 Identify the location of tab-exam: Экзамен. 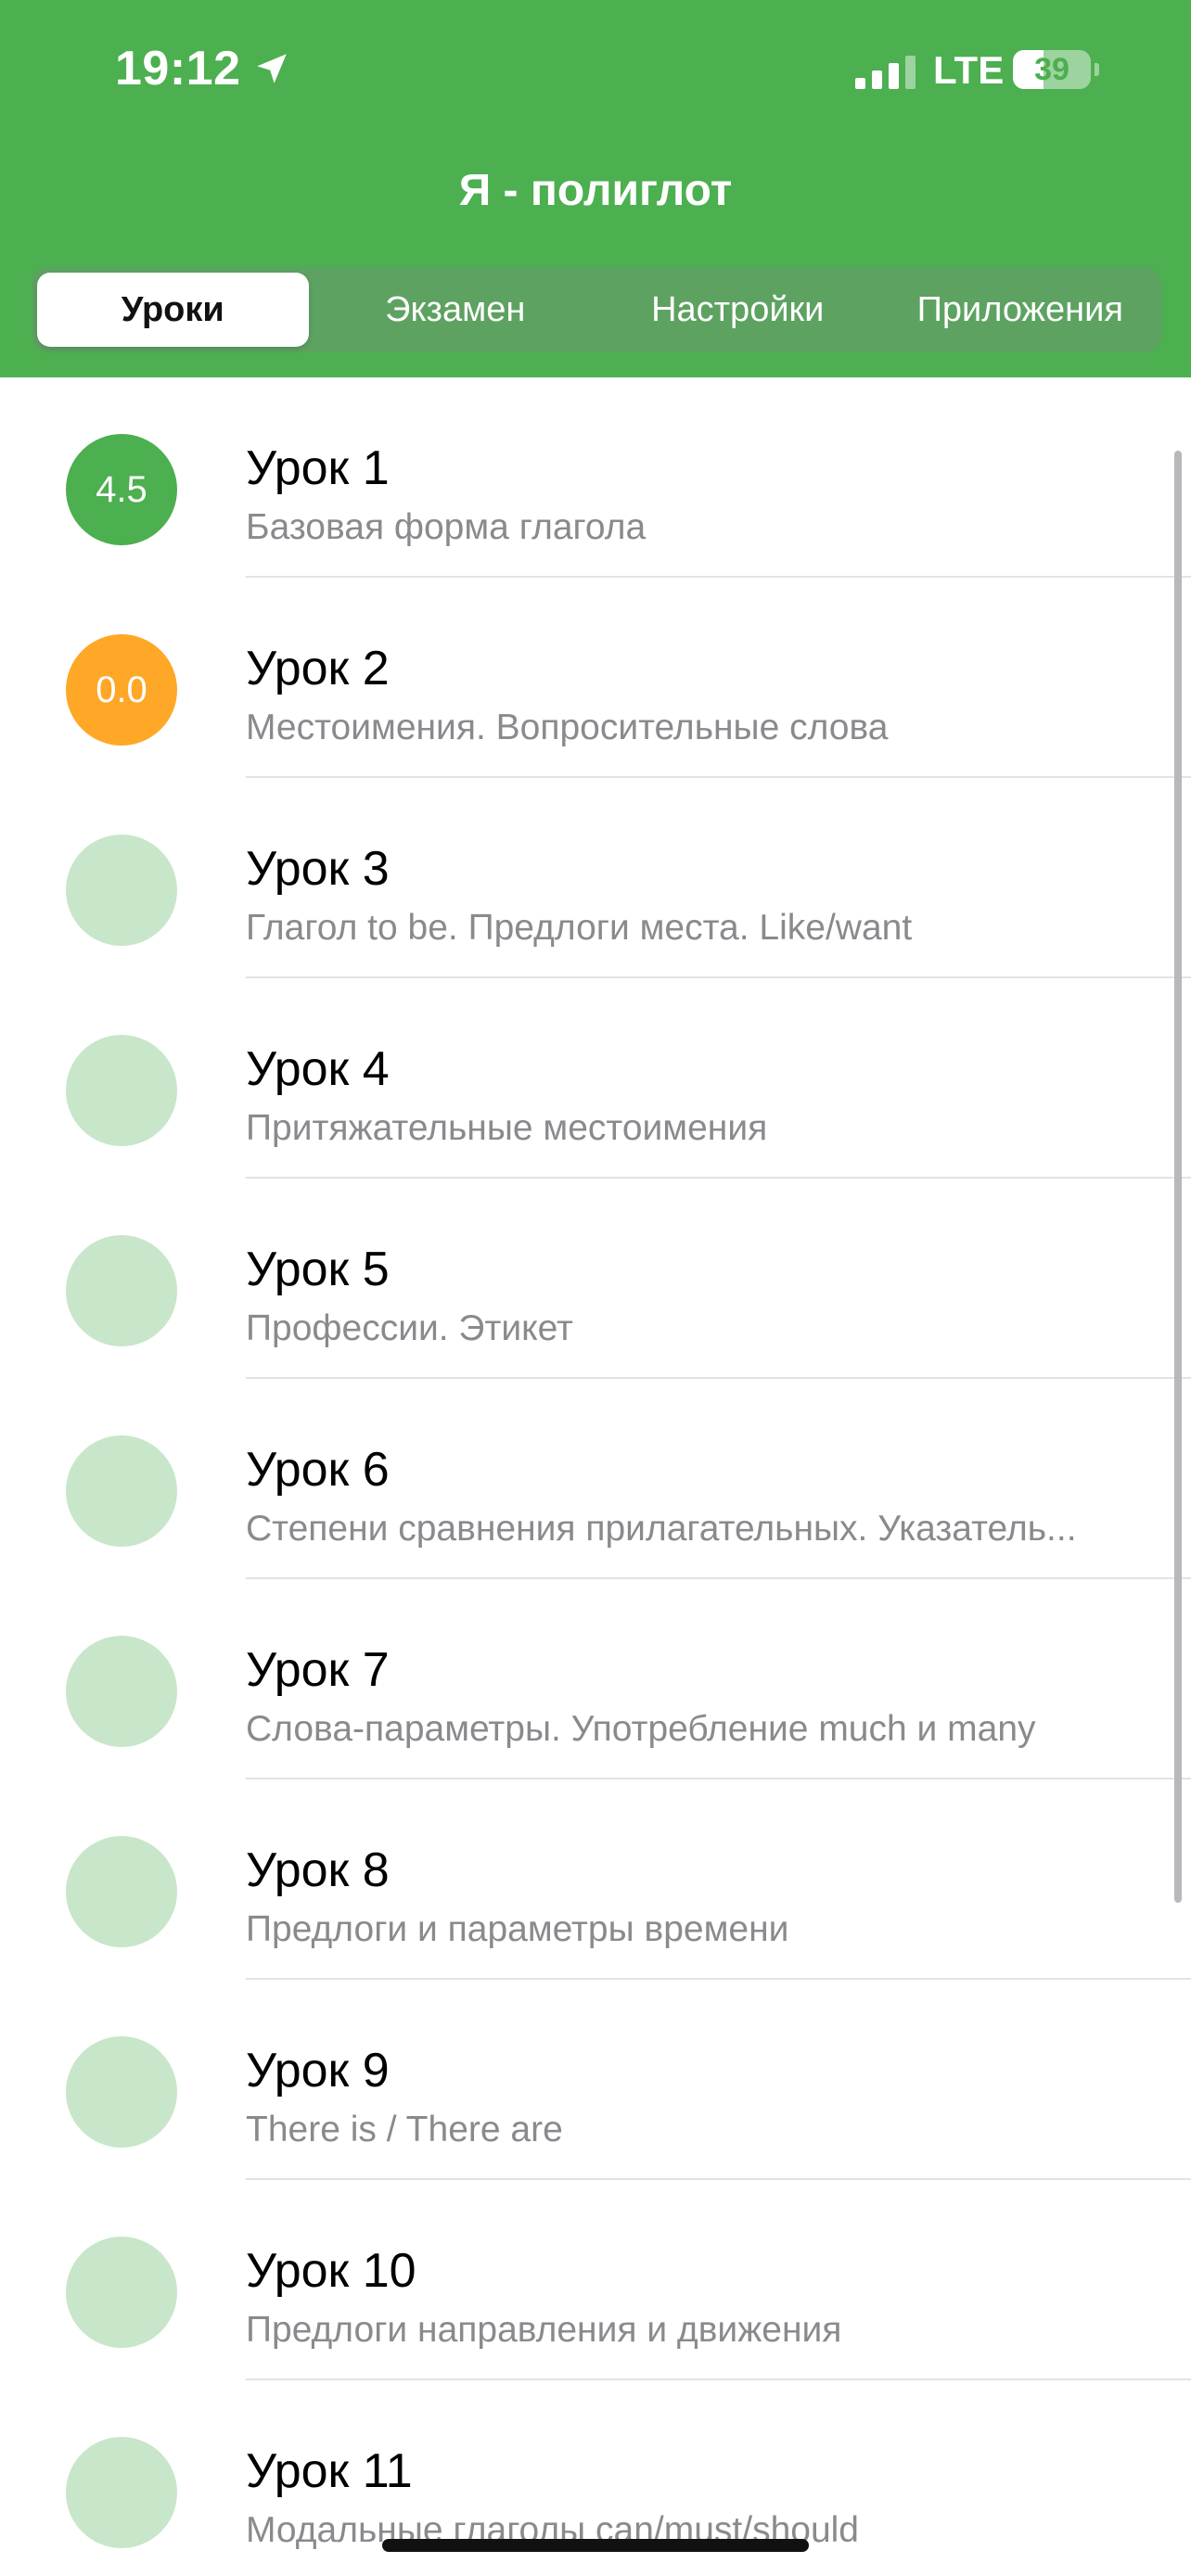
(456, 310).